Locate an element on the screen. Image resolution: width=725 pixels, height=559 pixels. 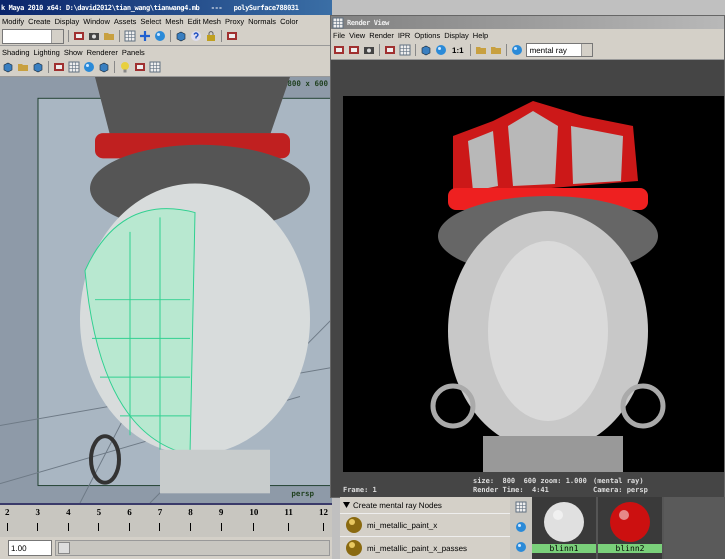
frame-number: 3 is located at coordinates (38, 512).